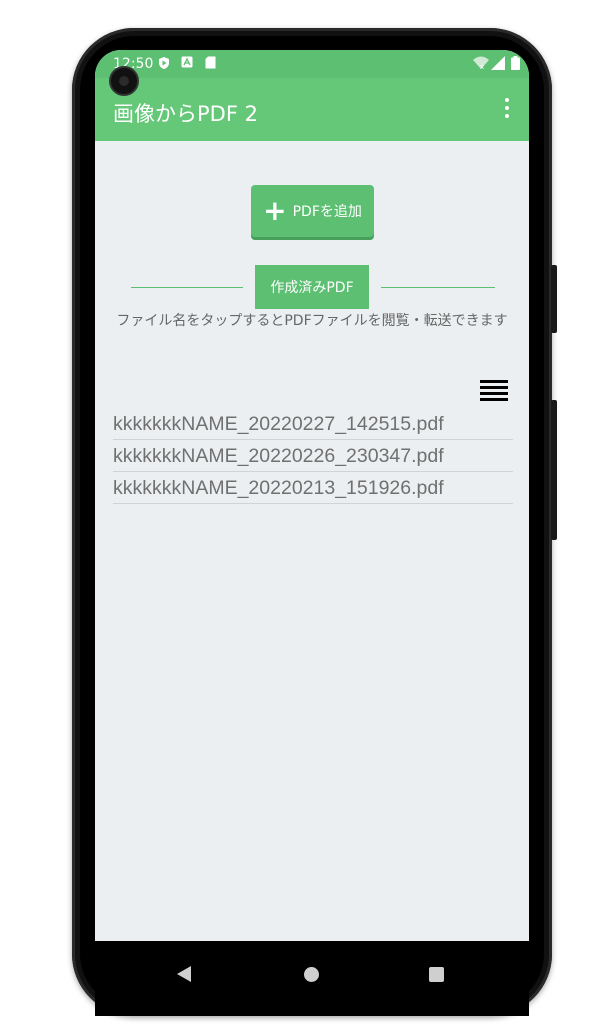  What do you see at coordinates (312, 109) in the screenshot?
I see `app-bar: 画像からPDF 2` at bounding box center [312, 109].